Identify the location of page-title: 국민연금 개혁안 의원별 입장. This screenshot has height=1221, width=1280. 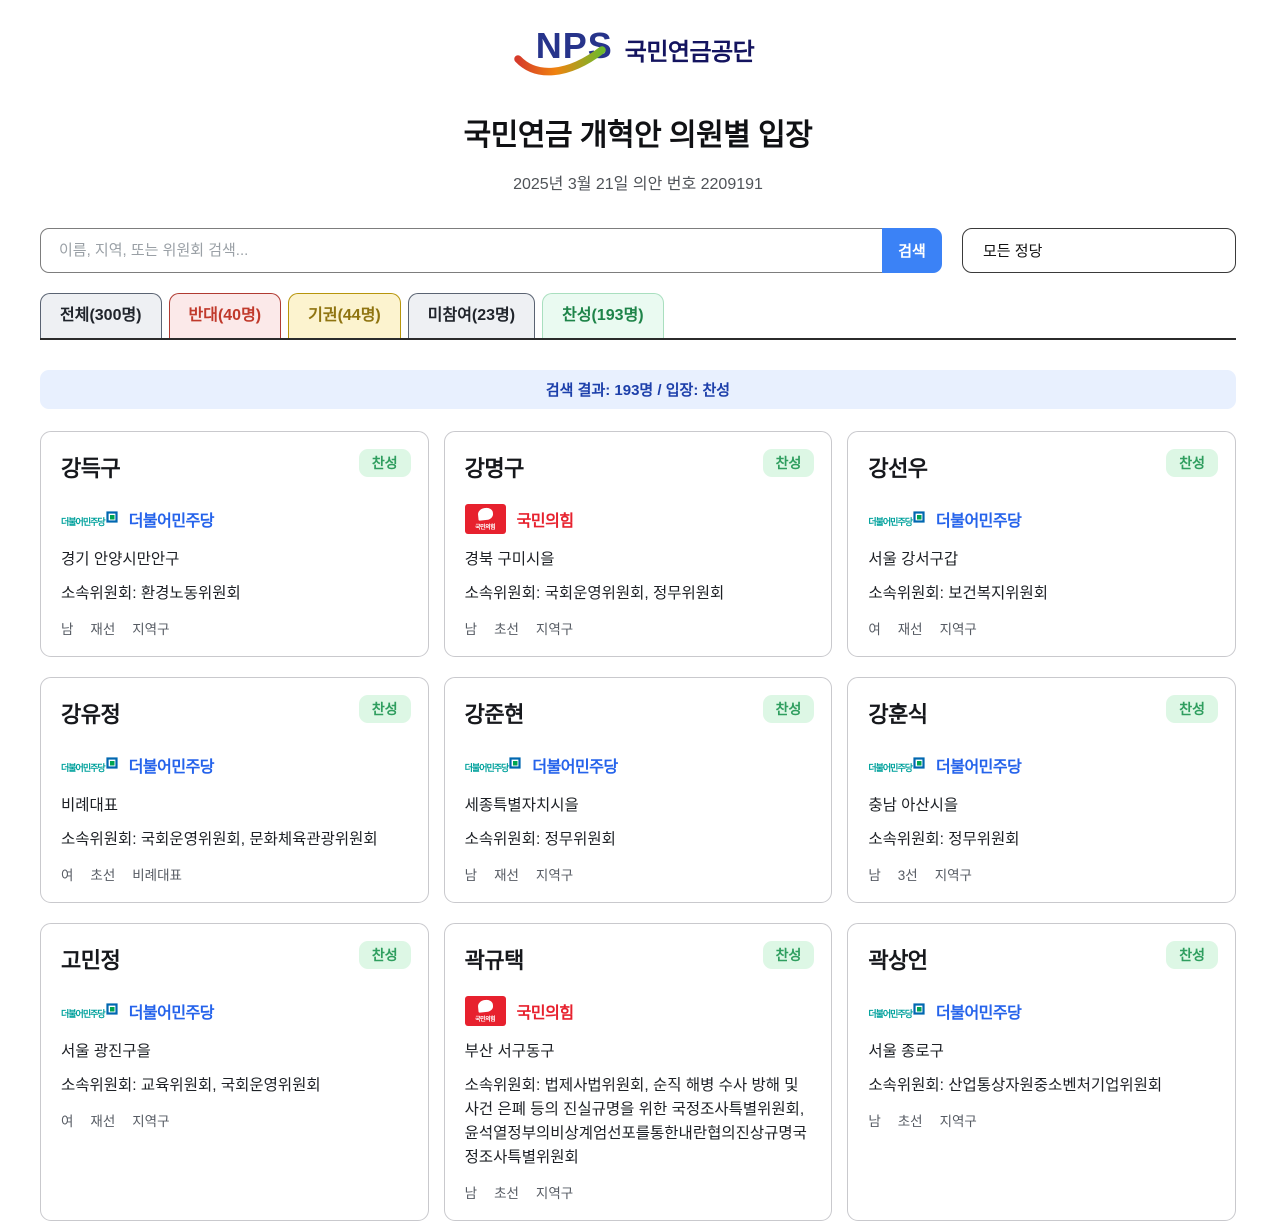
(638, 135).